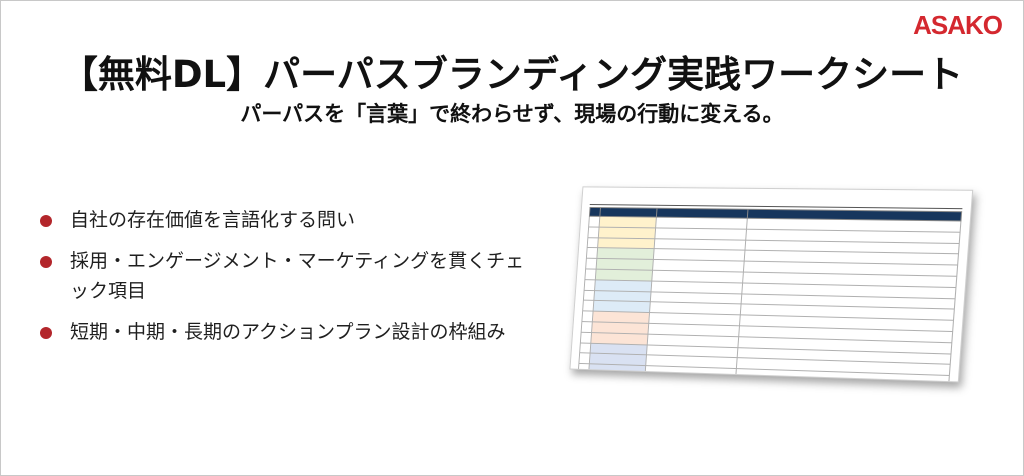 This screenshot has width=1024, height=476. I want to click on page-title: 【無料DL】パーパスブランディング実践ワークシート, so click(512, 71).